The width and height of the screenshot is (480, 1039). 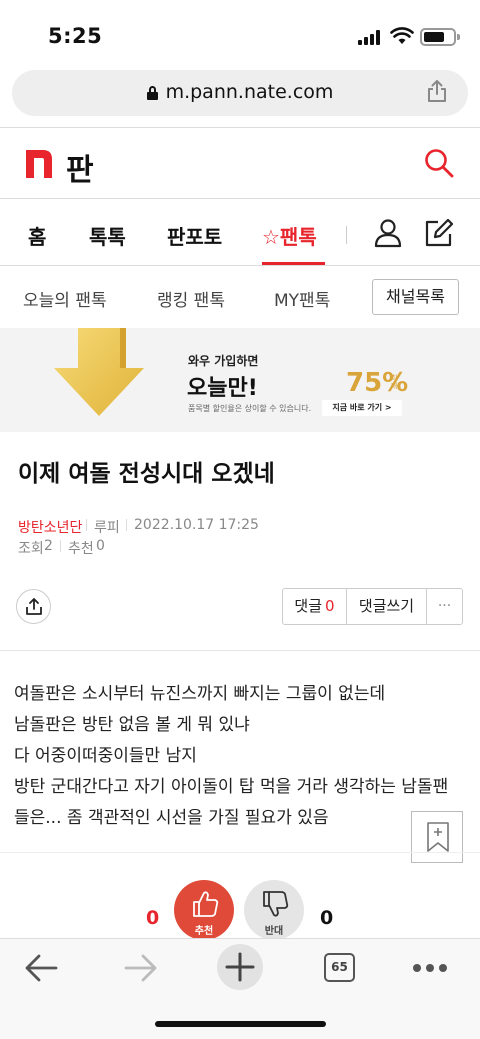 What do you see at coordinates (196, 525) in the screenshot?
I see `article-date: 2022.10.17 17:25` at bounding box center [196, 525].